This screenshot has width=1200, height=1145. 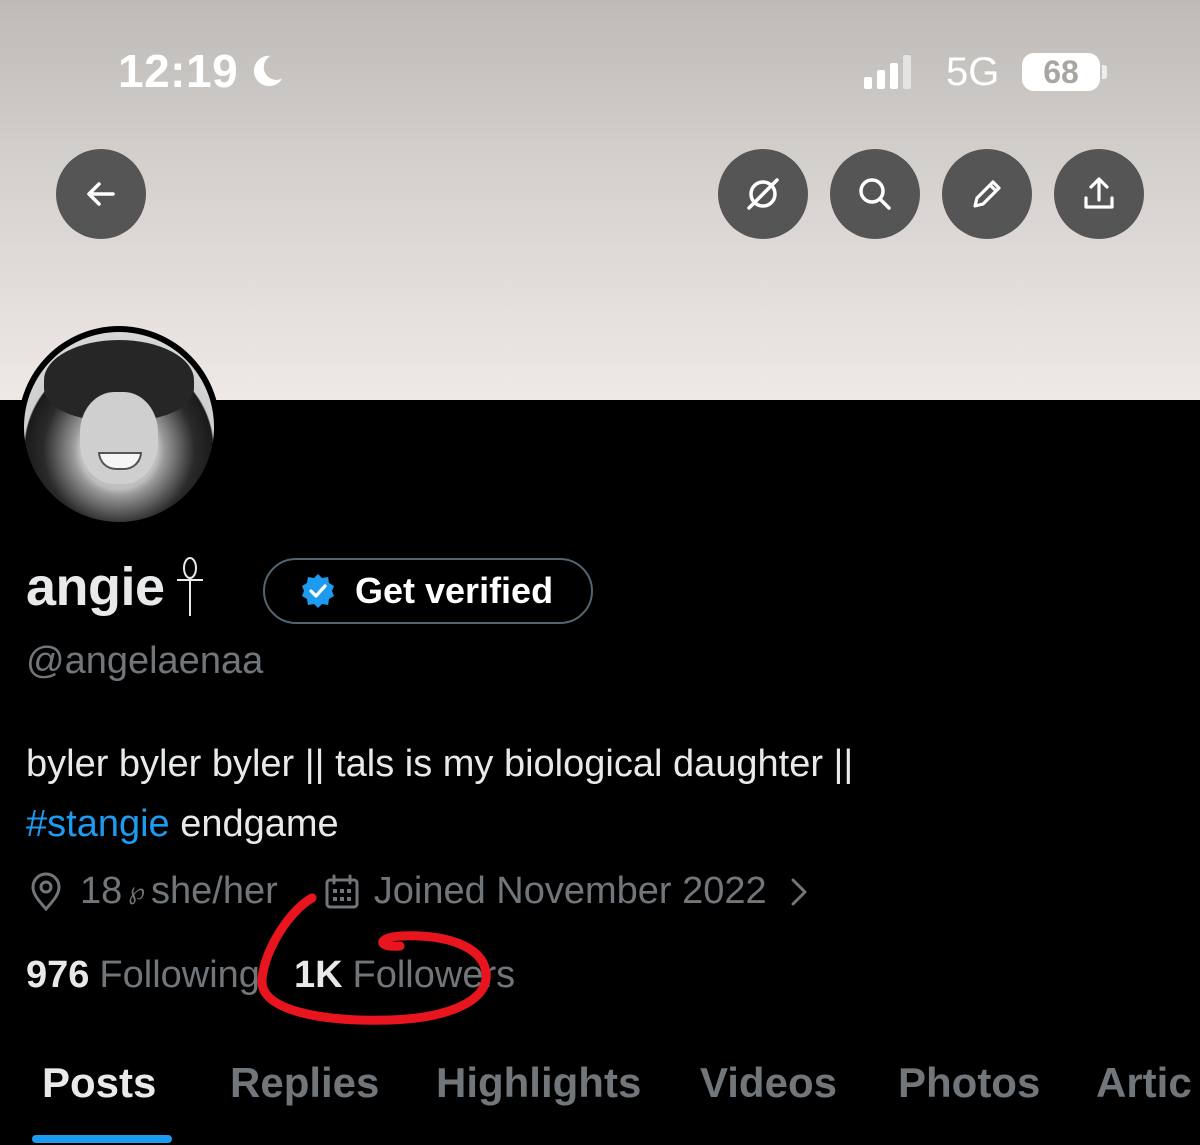 I want to click on share-icon, so click(x=1099, y=193).